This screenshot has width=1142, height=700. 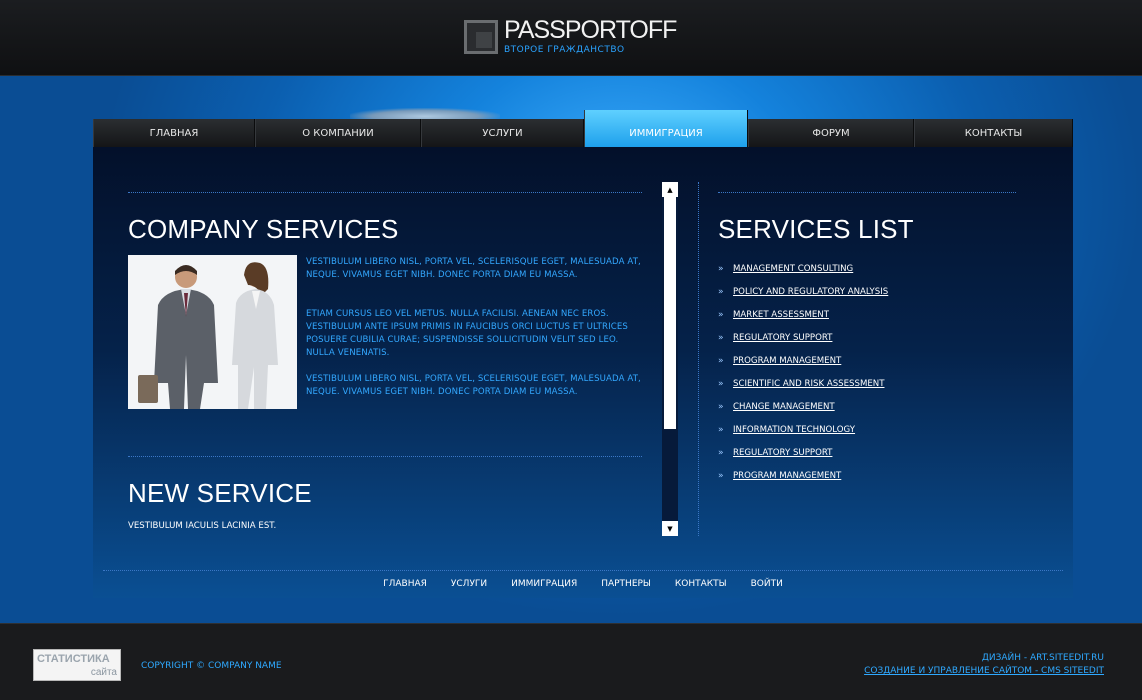 What do you see at coordinates (564, 50) in the screenshot?
I see `logo-subtitle: ВТОРОЕ ГРАЖДАНСТВО` at bounding box center [564, 50].